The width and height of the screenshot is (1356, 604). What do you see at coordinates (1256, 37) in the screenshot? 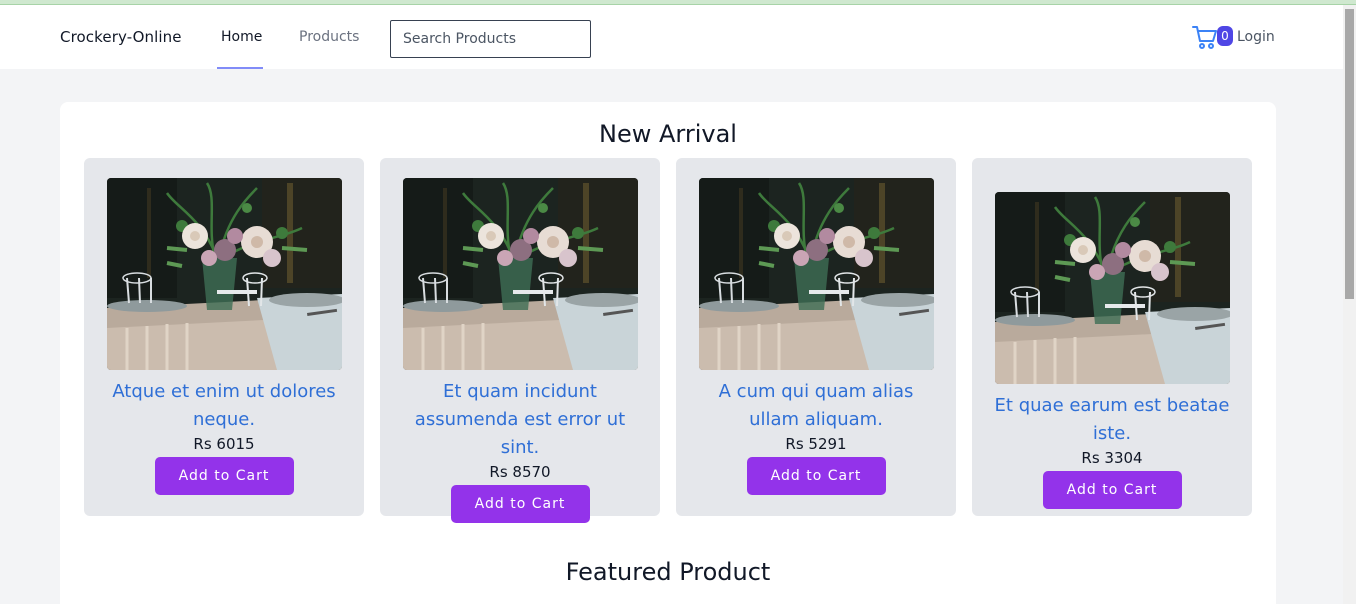
I see `login-link: Login` at bounding box center [1256, 37].